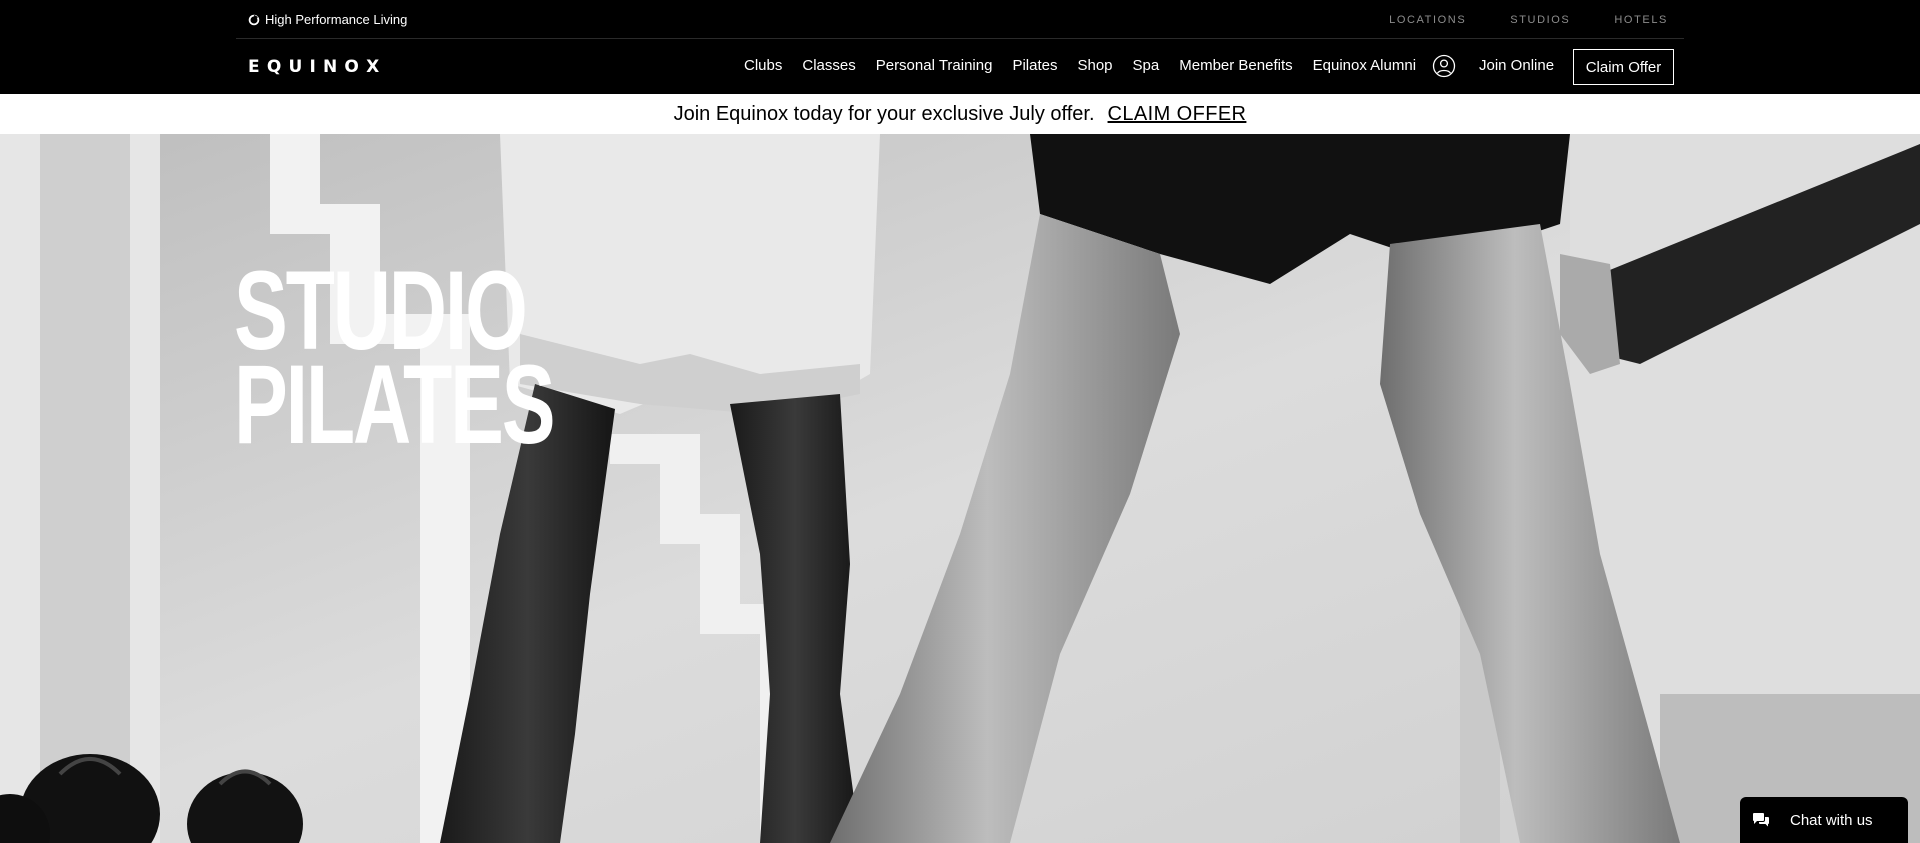 This screenshot has height=843, width=1920. I want to click on chat-with-us-button: Chat with us, so click(1824, 820).